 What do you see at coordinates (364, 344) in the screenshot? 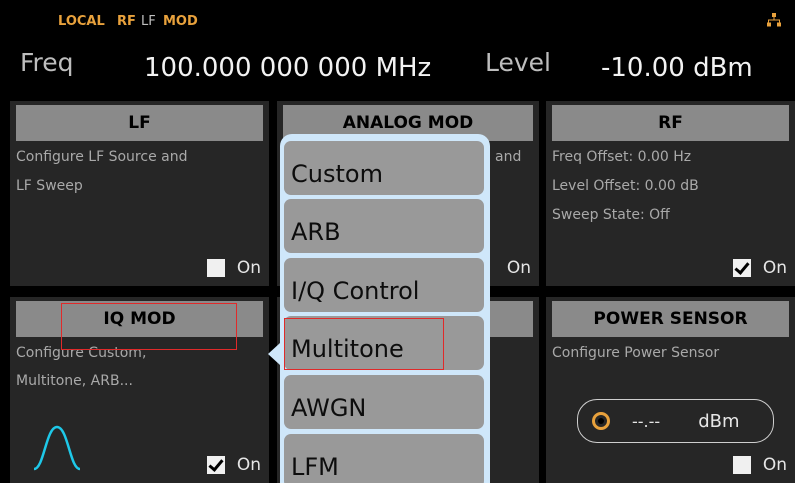
I see `multitone-highlight-box` at bounding box center [364, 344].